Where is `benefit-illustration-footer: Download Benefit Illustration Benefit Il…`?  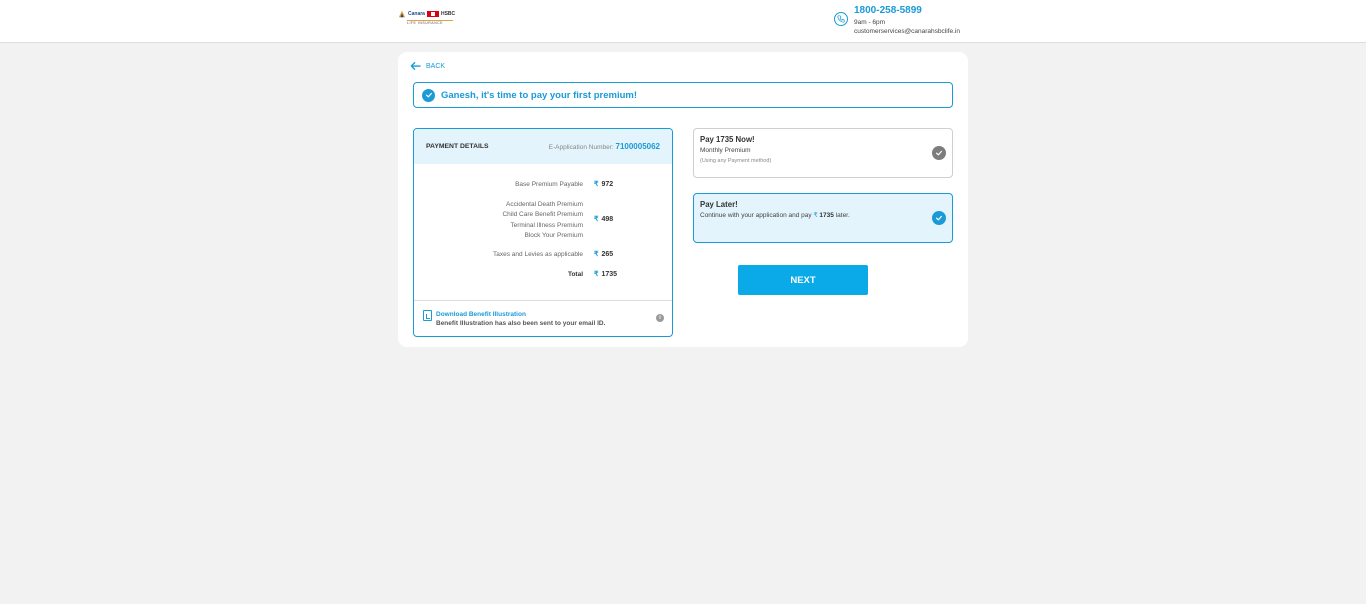
benefit-illustration-footer: Download Benefit Illustration Benefit Il… is located at coordinates (543, 318).